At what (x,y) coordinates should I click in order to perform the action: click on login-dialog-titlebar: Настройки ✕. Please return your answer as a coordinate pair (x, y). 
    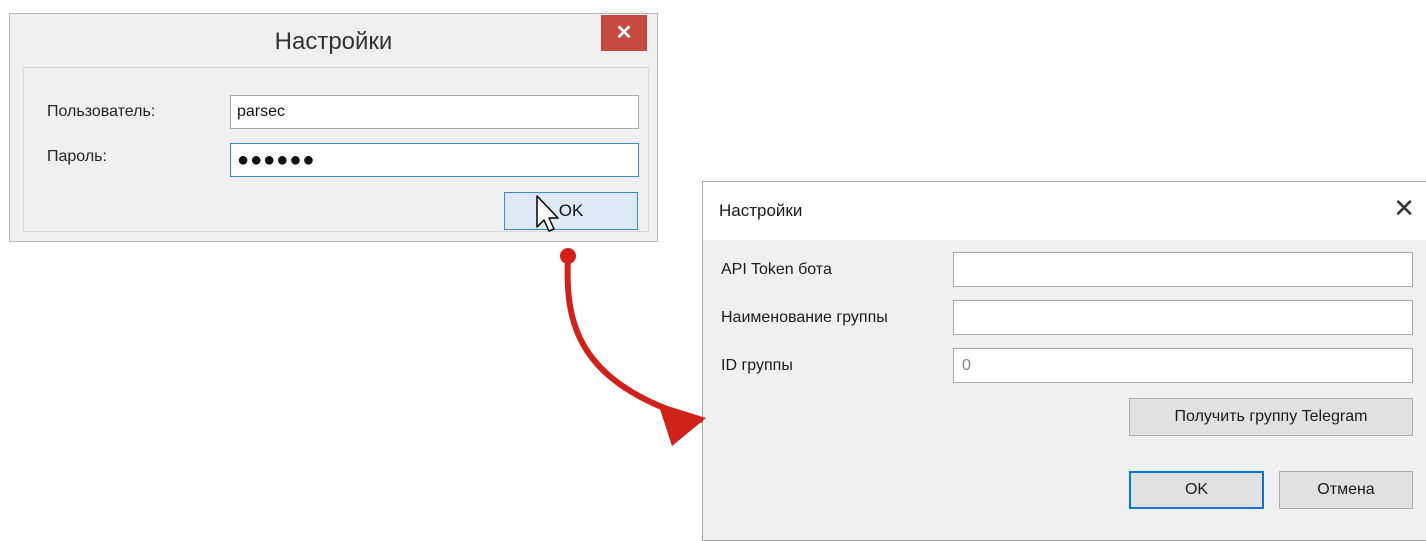
    Looking at the image, I should click on (333, 43).